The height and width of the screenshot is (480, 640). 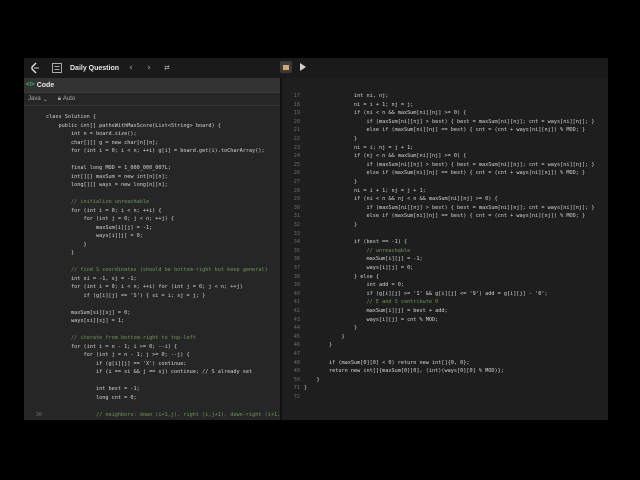 I want to click on prev-problem-icon: ‹, so click(x=131, y=68).